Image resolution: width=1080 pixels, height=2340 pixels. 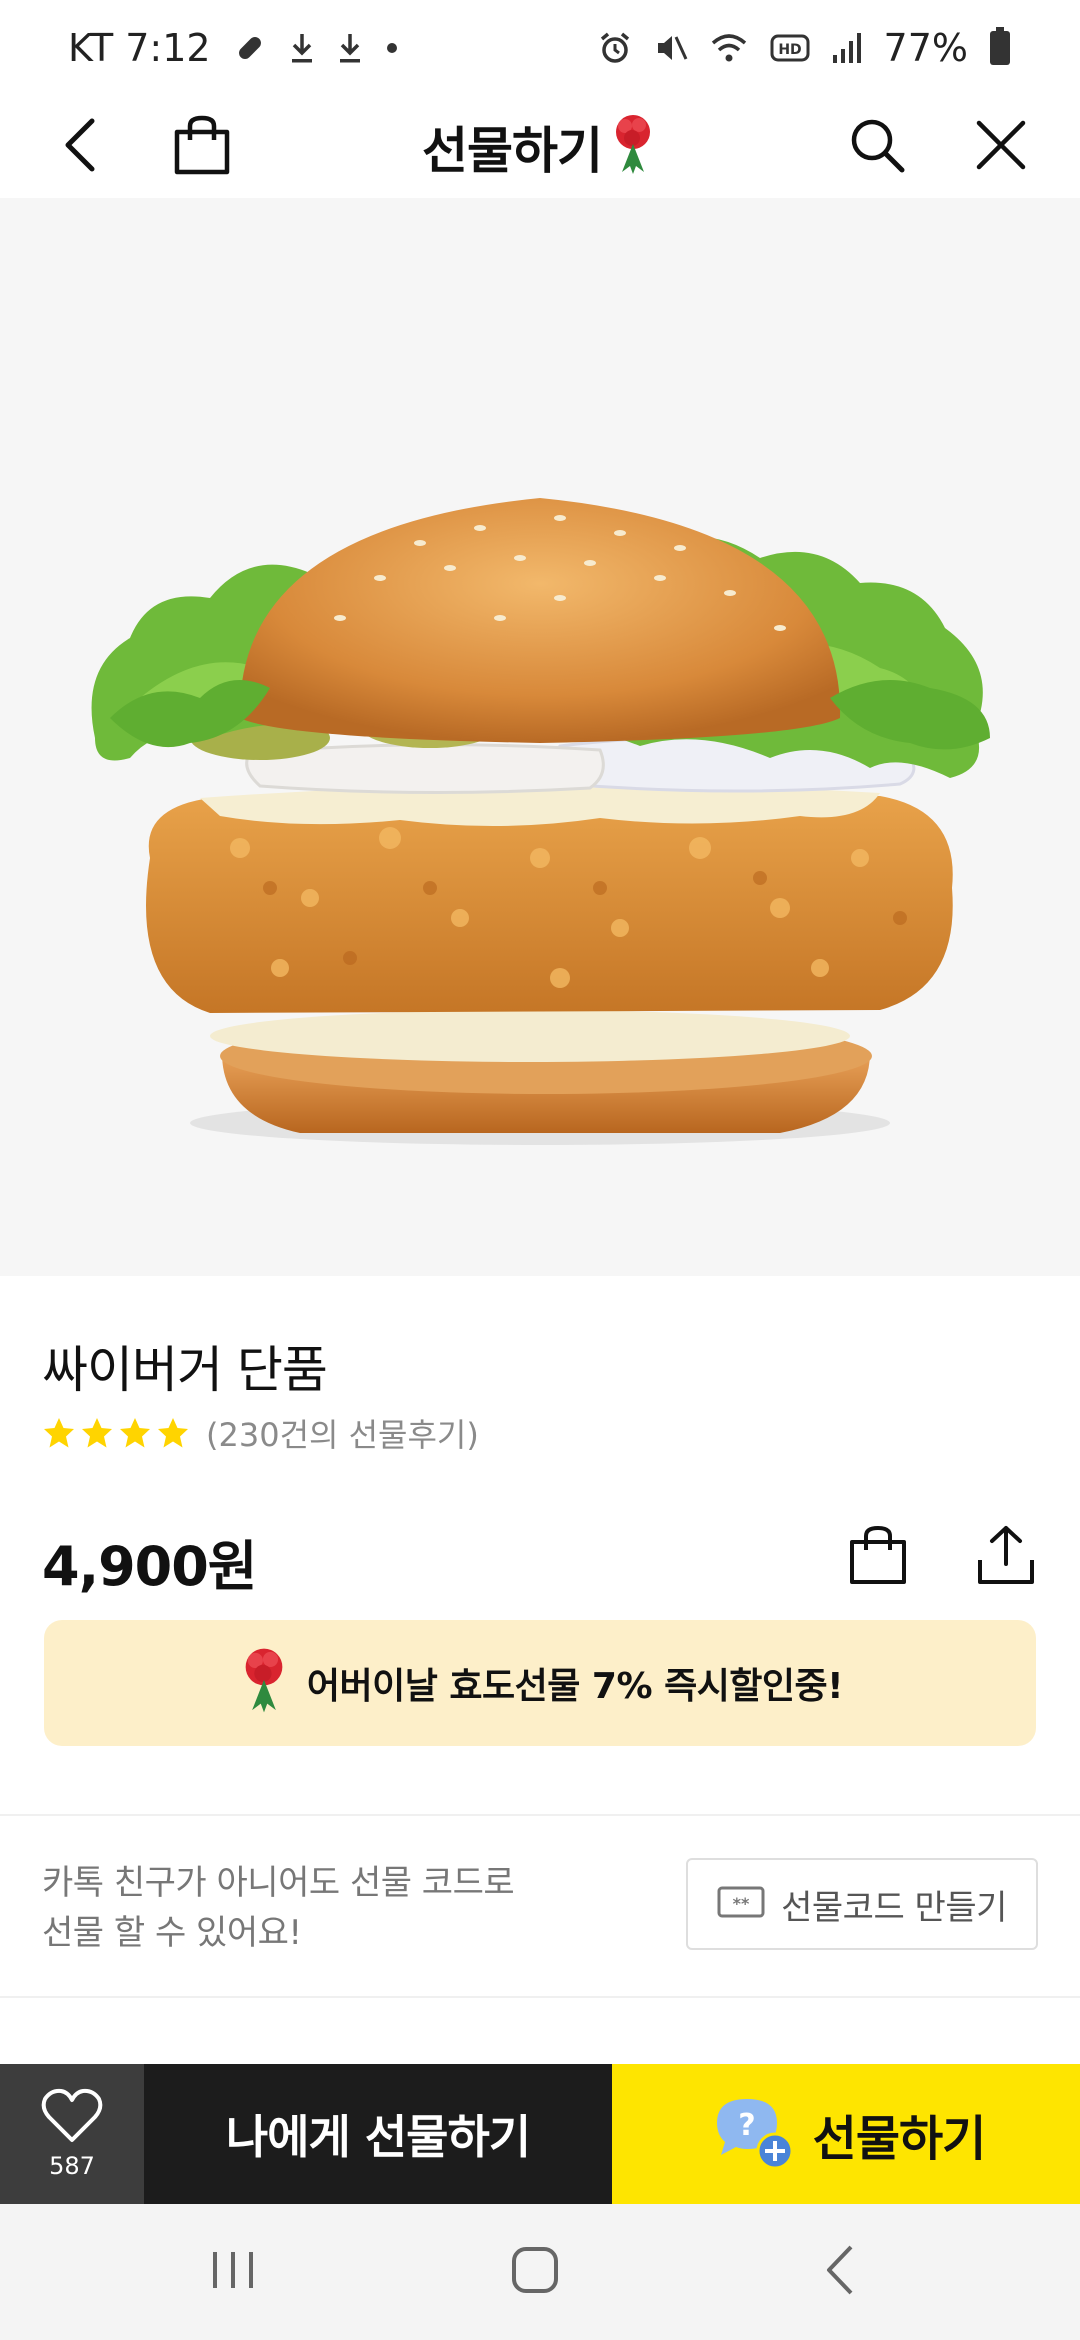 I want to click on recents-icon, so click(x=233, y=2272).